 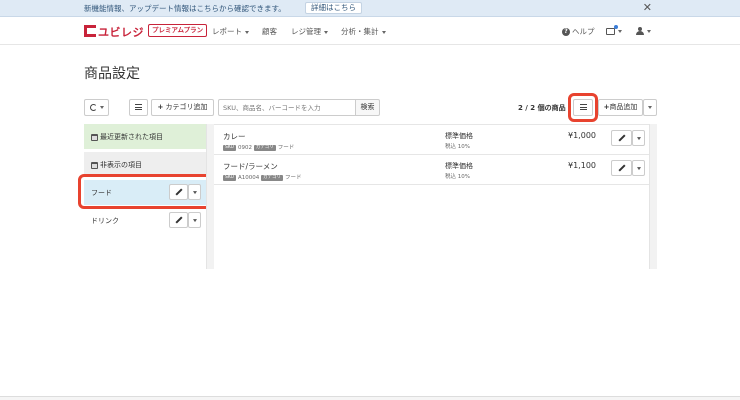 I want to click on logo-mark-icon, so click(x=90, y=31).